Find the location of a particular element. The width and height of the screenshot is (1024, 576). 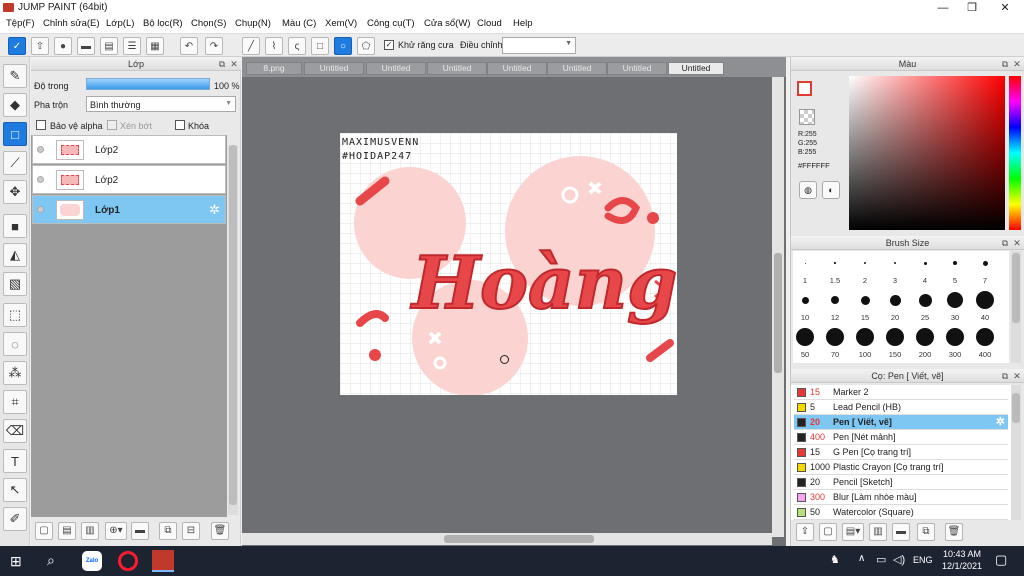

menu-filter: Bộ lọc(R) is located at coordinates (163, 23).